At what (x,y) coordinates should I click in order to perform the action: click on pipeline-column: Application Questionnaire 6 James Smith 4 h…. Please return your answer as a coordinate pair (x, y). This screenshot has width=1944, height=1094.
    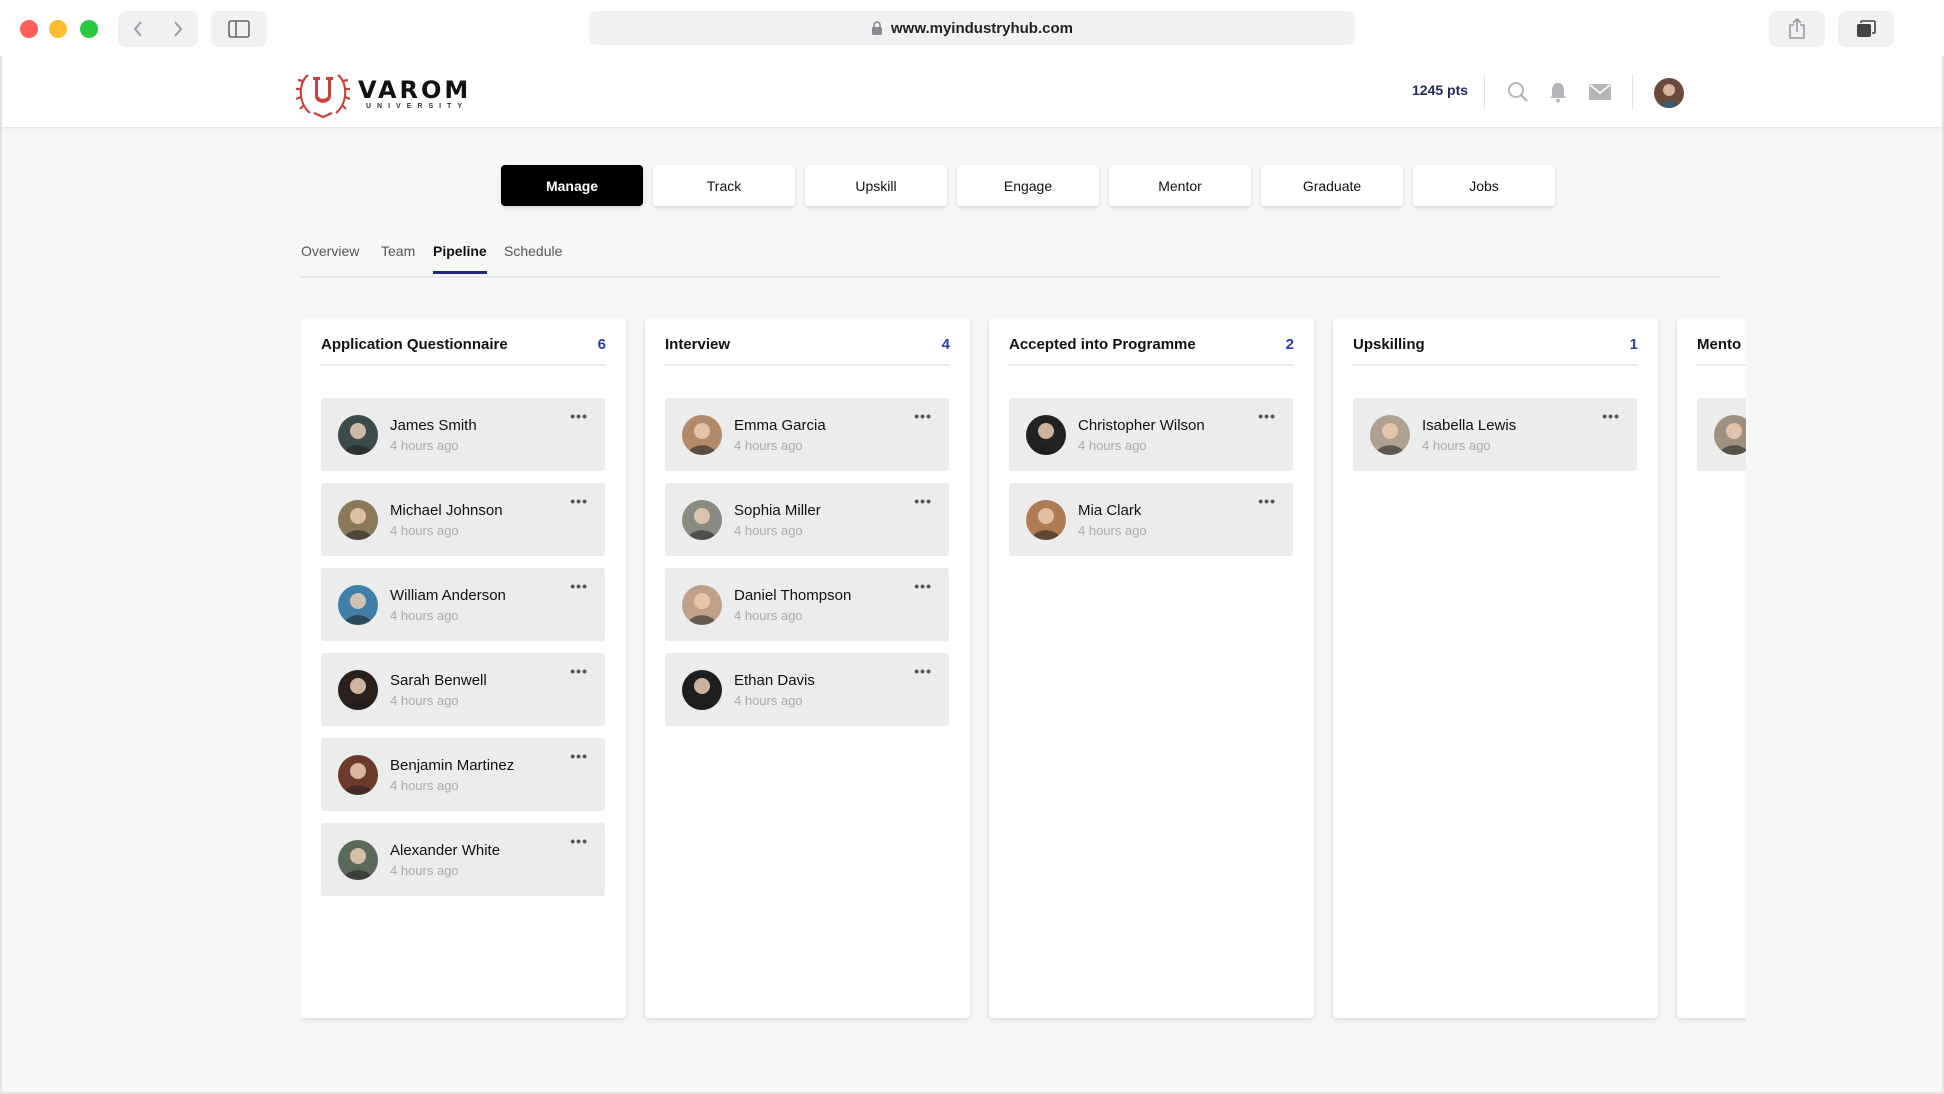
    Looking at the image, I should click on (463, 668).